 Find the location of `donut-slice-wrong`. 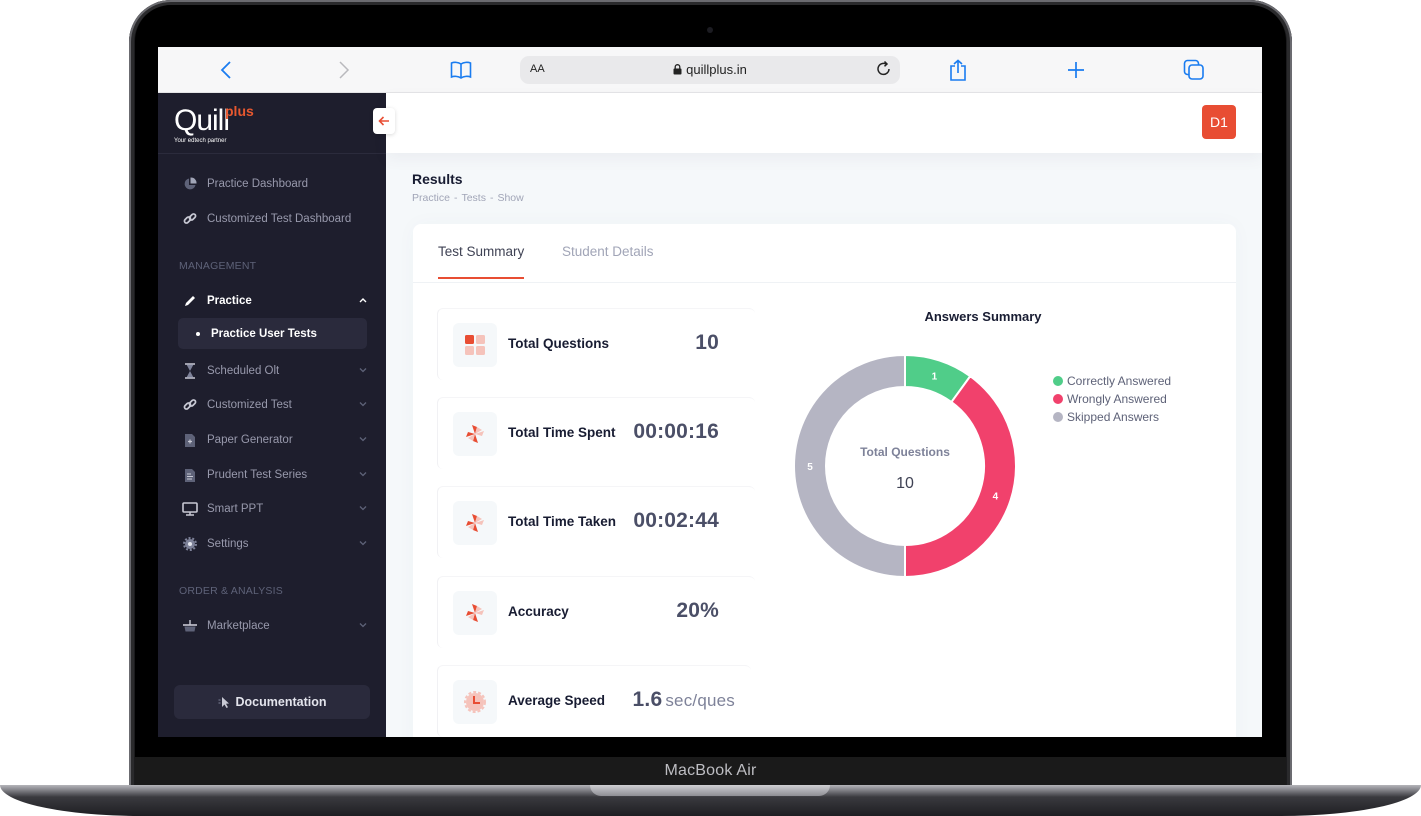

donut-slice-wrong is located at coordinates (960, 476).